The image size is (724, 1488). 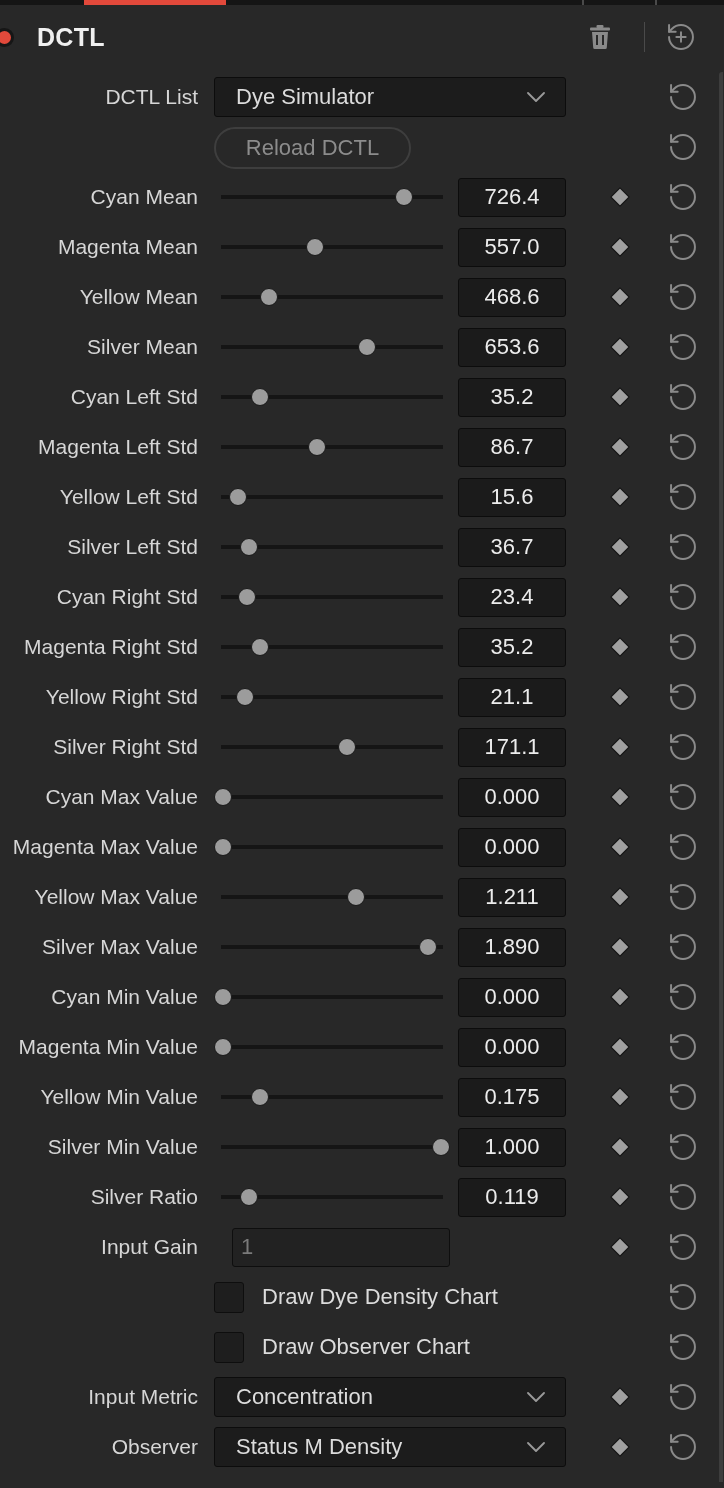 What do you see at coordinates (512, 597) in the screenshot?
I see `value-field: 23.4` at bounding box center [512, 597].